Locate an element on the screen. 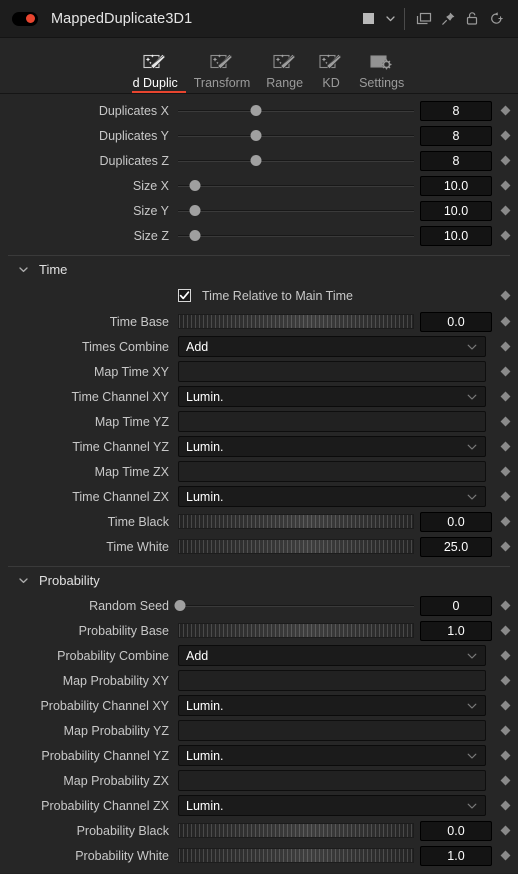 The image size is (518, 874). value-input: 0 is located at coordinates (456, 605).